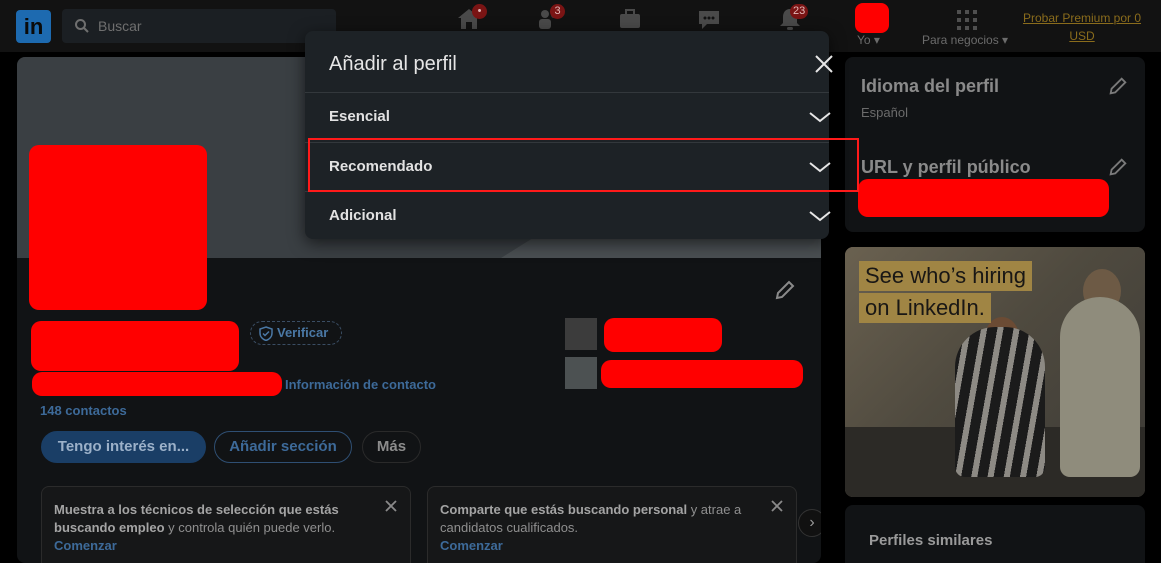  I want to click on profile-language-value: Español, so click(884, 112).